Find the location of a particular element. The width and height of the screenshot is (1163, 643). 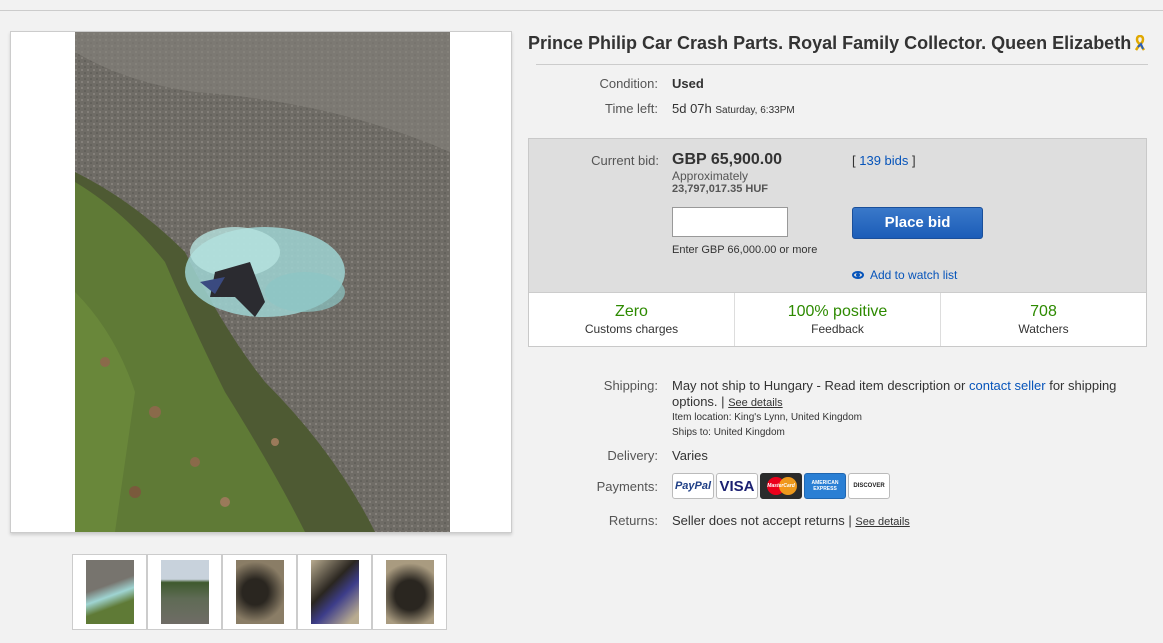

place-bid-button: Place bid is located at coordinates (917, 223).